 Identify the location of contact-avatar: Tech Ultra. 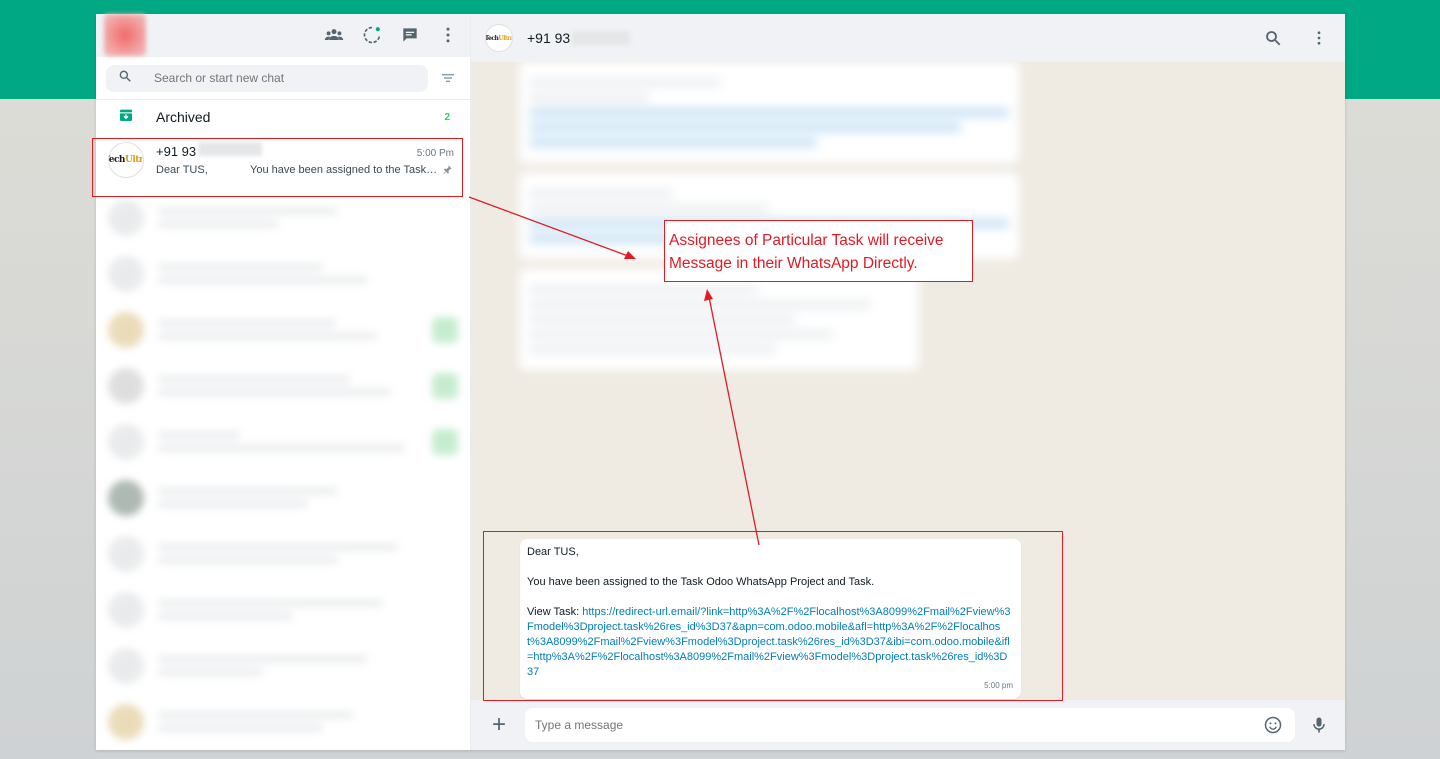
(499, 38).